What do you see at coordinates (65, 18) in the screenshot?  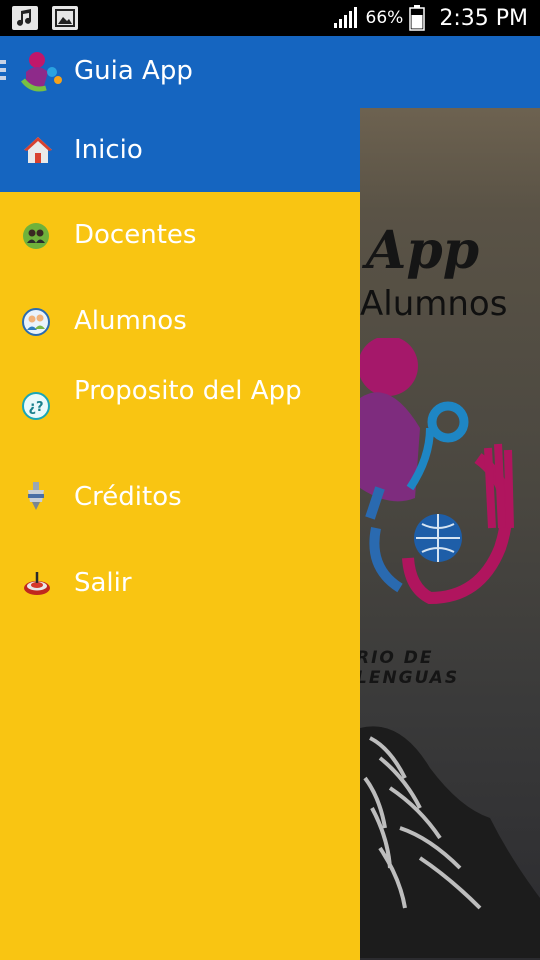 I see `image-icon` at bounding box center [65, 18].